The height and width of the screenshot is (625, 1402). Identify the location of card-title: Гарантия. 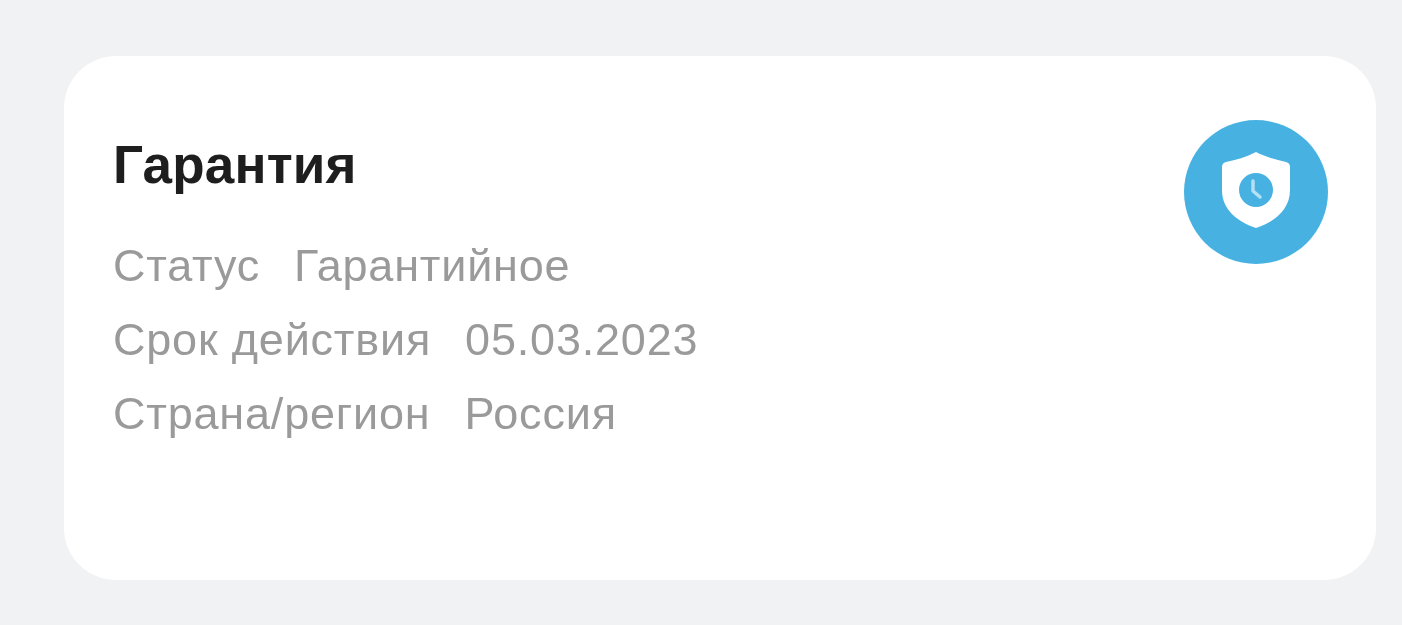
(235, 165).